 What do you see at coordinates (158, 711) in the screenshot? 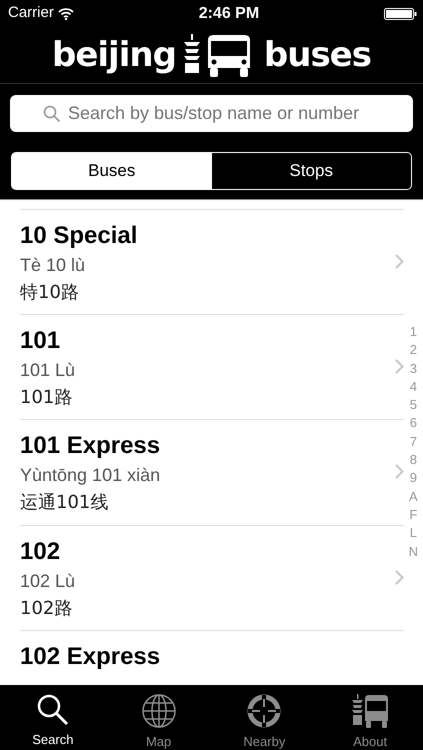
I see `globe-icon` at bounding box center [158, 711].